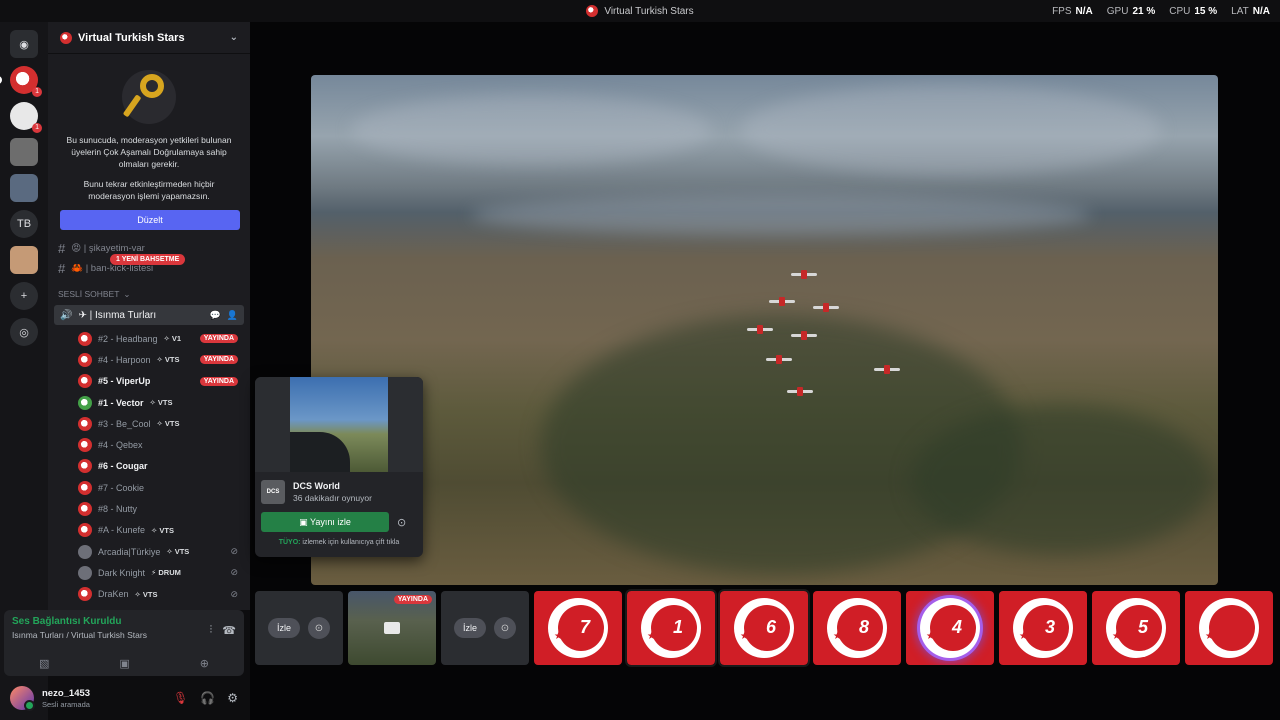  I want to click on add-server-icon: +, so click(24, 296).